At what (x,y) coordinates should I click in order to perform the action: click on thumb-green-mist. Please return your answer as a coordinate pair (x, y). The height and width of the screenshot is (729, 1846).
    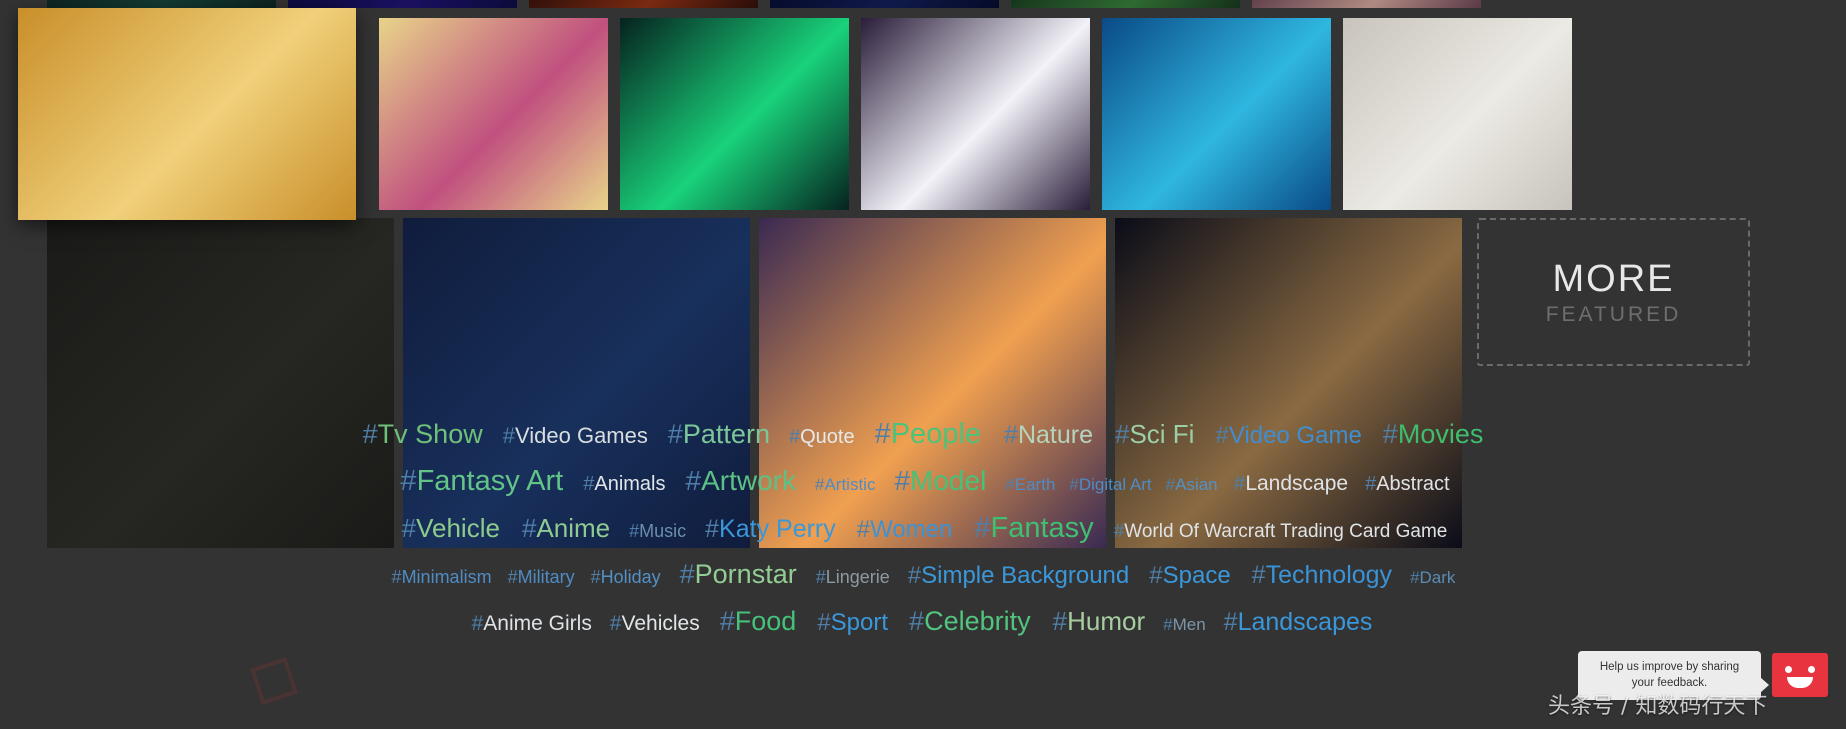
    Looking at the image, I should click on (734, 114).